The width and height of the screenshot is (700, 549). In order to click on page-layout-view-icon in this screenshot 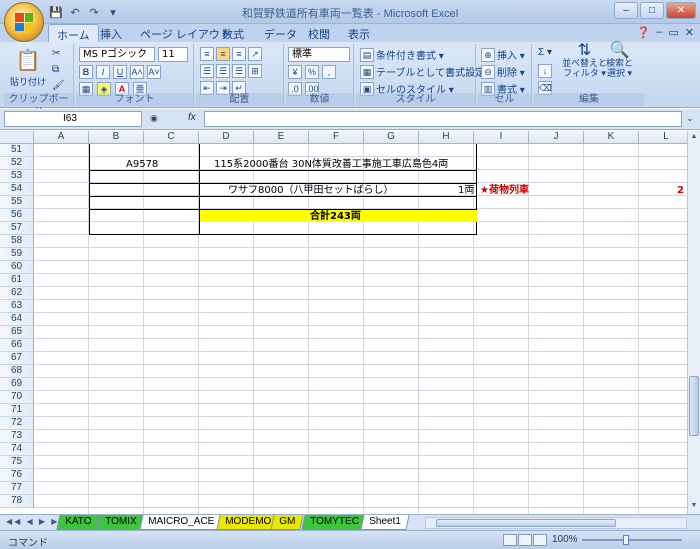, I will do `click(525, 540)`.